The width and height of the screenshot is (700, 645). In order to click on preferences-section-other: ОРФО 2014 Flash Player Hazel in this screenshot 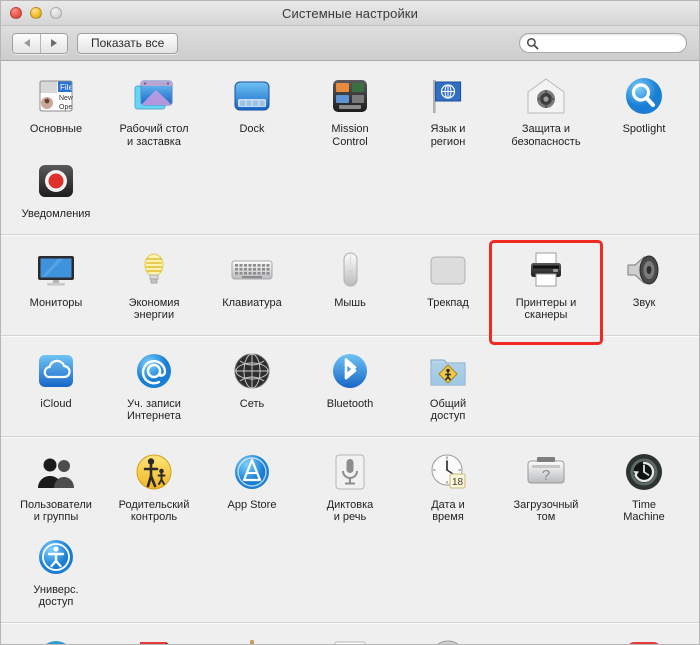, I will do `click(350, 634)`.